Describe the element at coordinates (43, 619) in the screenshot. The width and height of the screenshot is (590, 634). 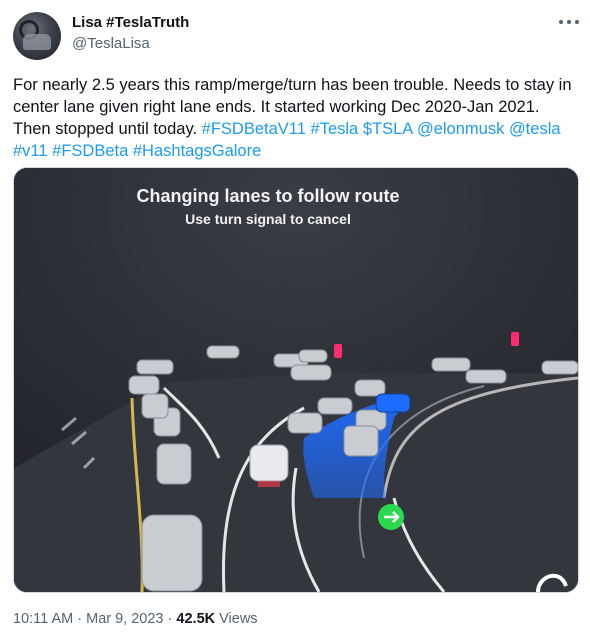
I see `tweet-time: 10:11 AM` at that location.